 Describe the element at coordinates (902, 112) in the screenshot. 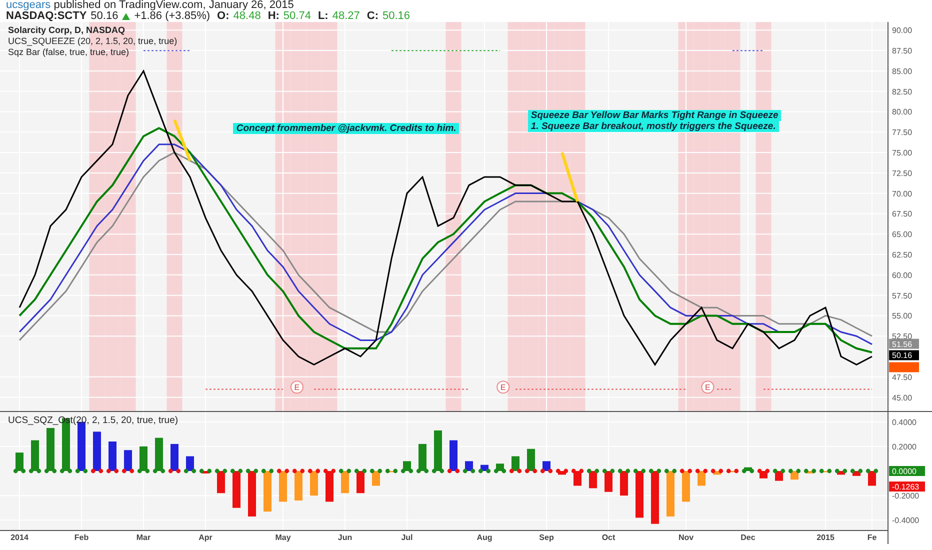

I see `axis-label: 80.00` at that location.